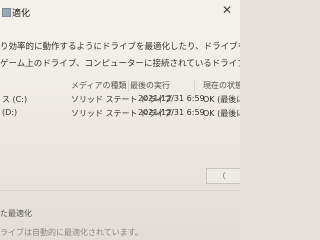 The height and width of the screenshot is (240, 320). What do you see at coordinates (6, 12) in the screenshot?
I see `app-icon` at bounding box center [6, 12].